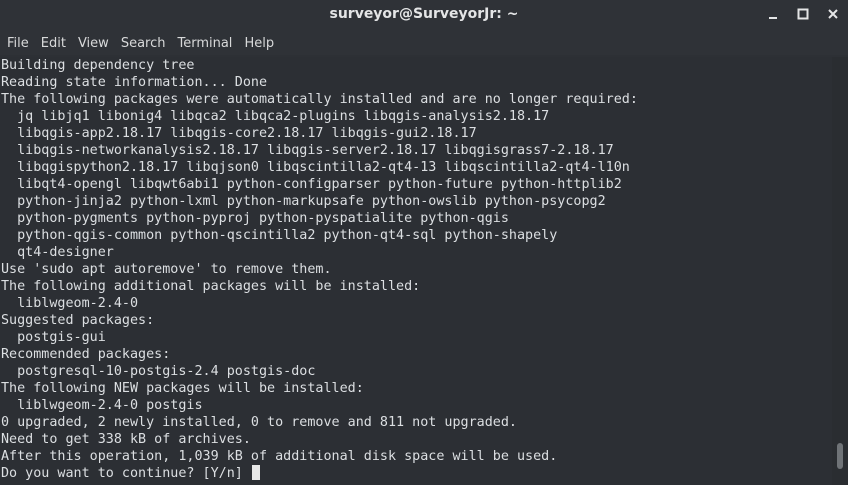 This screenshot has width=848, height=485. What do you see at coordinates (78, 320) in the screenshot?
I see `terminal-line: Suggested packages:` at bounding box center [78, 320].